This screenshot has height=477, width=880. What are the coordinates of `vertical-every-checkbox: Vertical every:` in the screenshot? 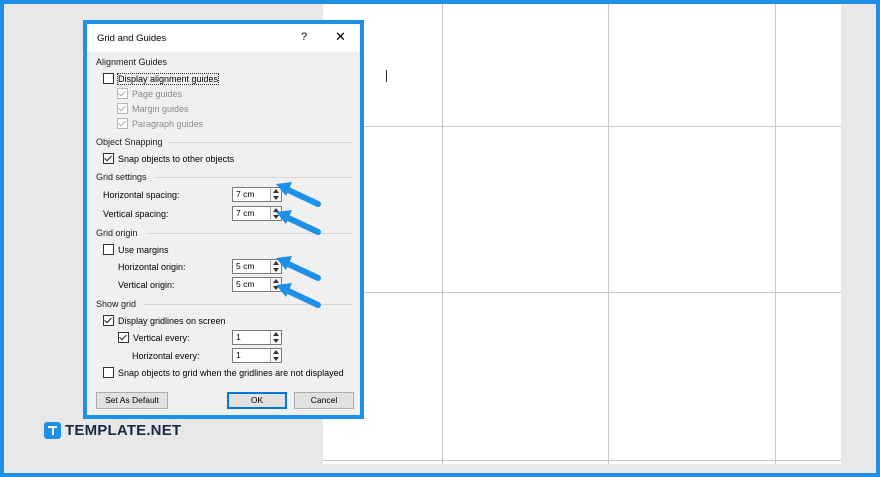 It's located at (154, 337).